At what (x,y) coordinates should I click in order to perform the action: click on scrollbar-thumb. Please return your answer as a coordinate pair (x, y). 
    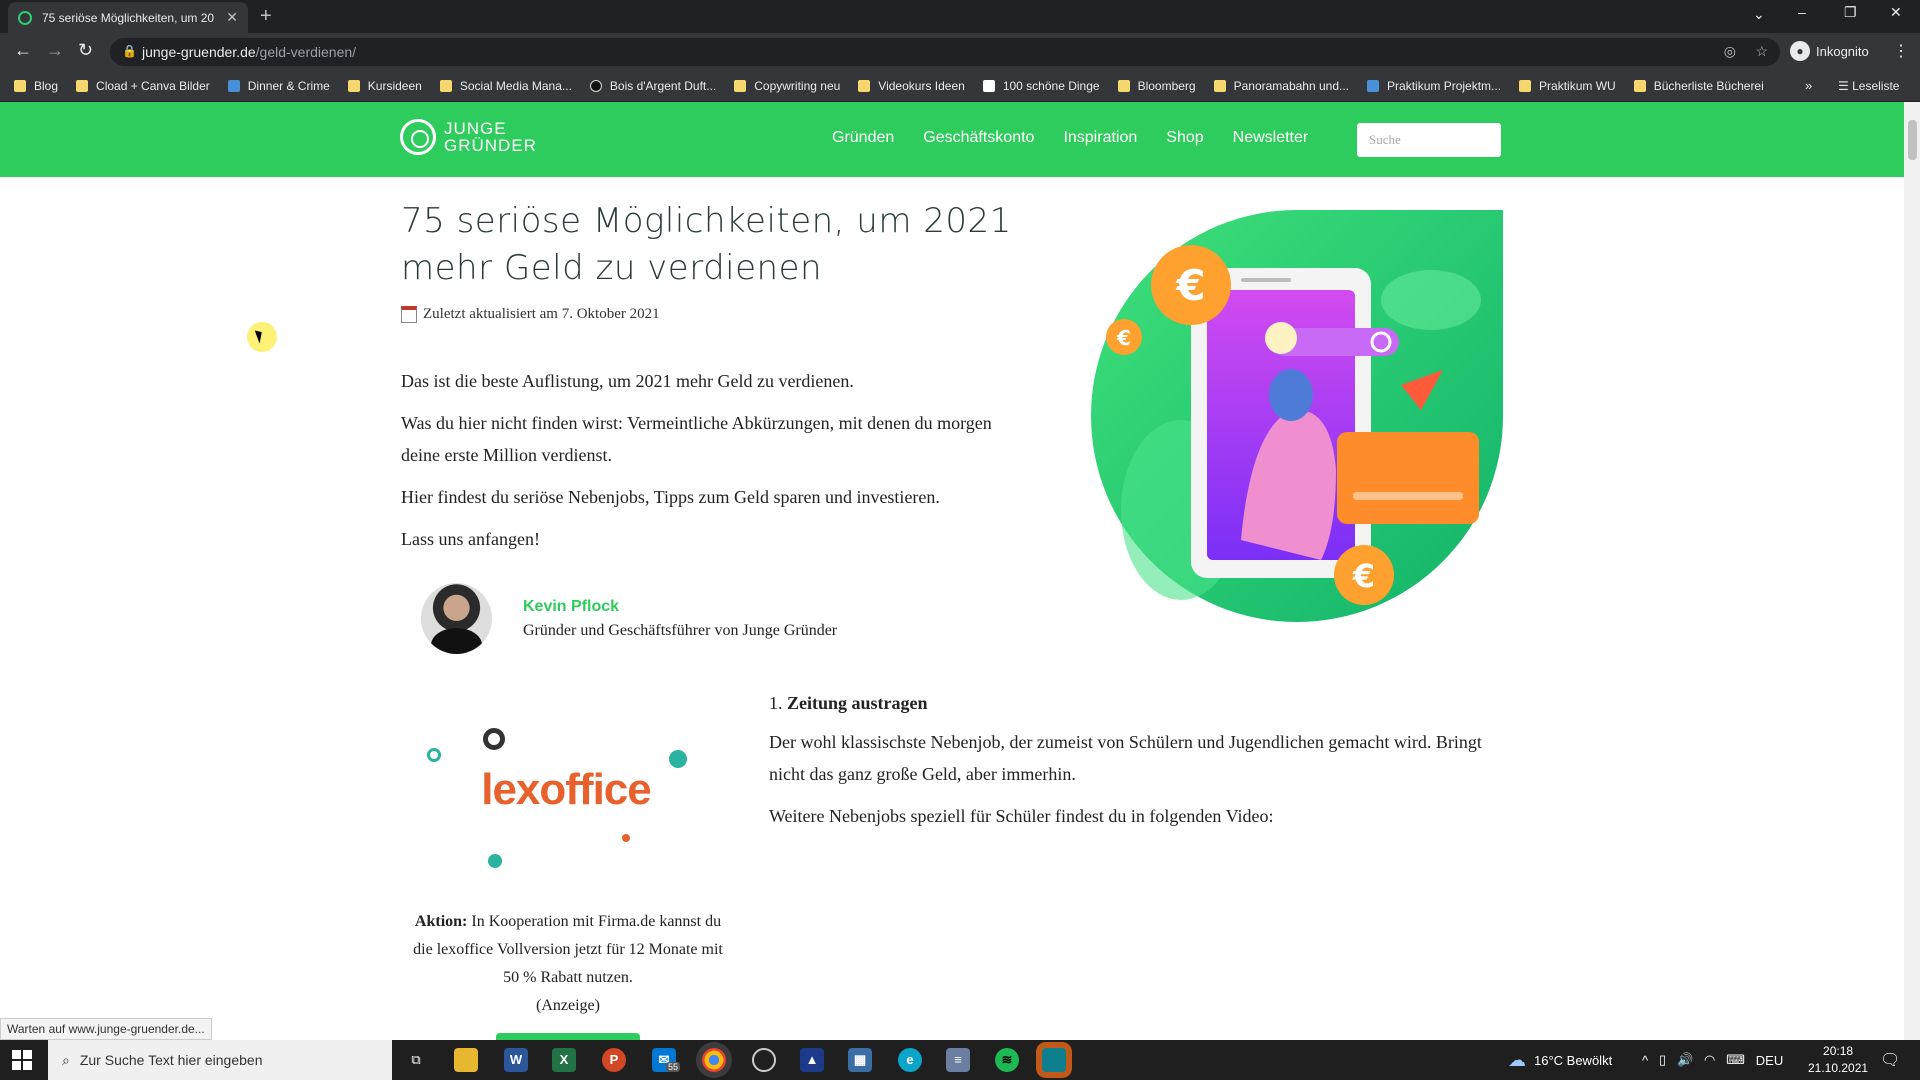
    Looking at the image, I should click on (1912, 140).